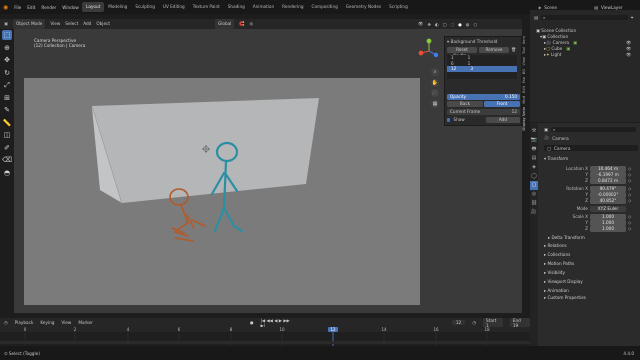  What do you see at coordinates (236, 7) in the screenshot?
I see `tab-shading: Shading` at bounding box center [236, 7].